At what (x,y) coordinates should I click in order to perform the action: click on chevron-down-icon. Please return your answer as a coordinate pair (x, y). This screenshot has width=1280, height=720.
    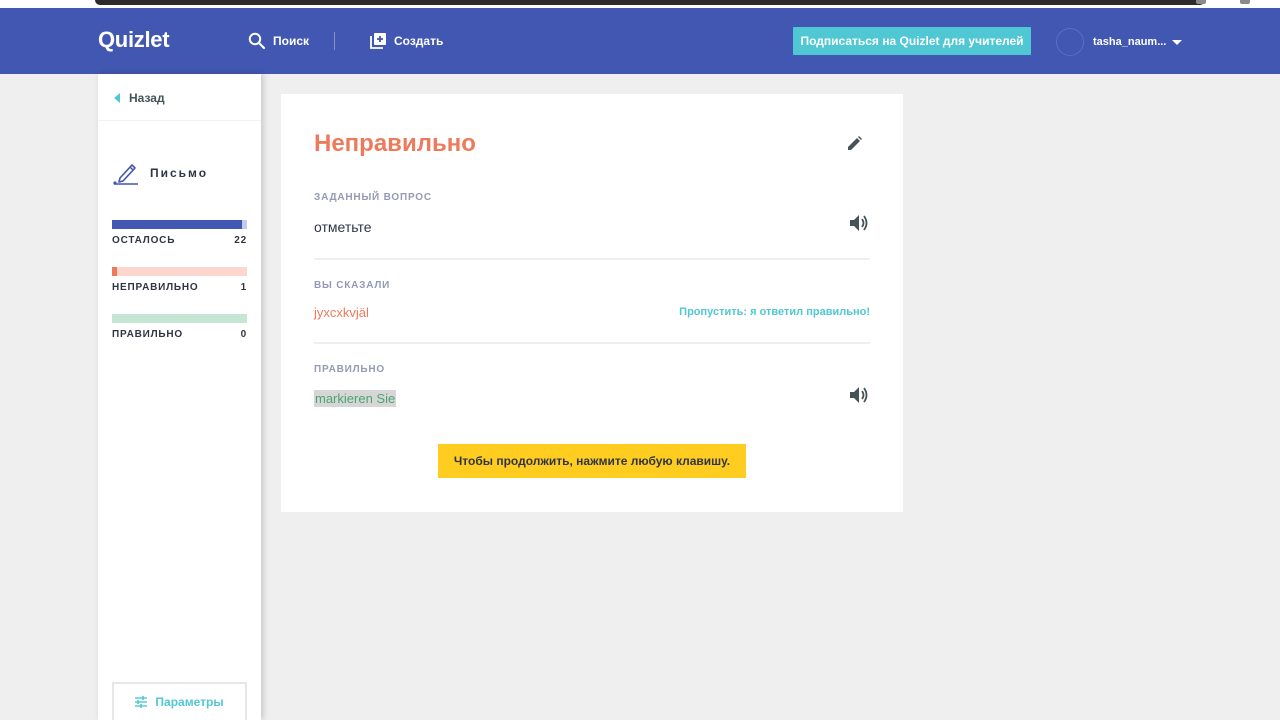
    Looking at the image, I should click on (1177, 42).